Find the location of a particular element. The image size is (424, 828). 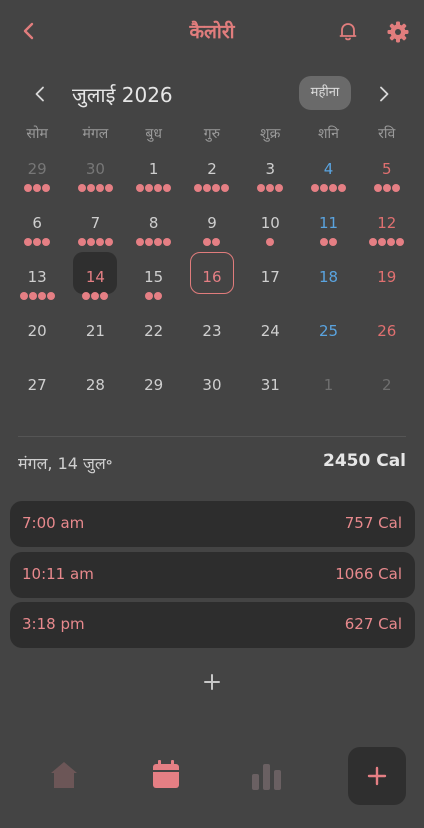

calendar-day-number: 18 is located at coordinates (328, 277).